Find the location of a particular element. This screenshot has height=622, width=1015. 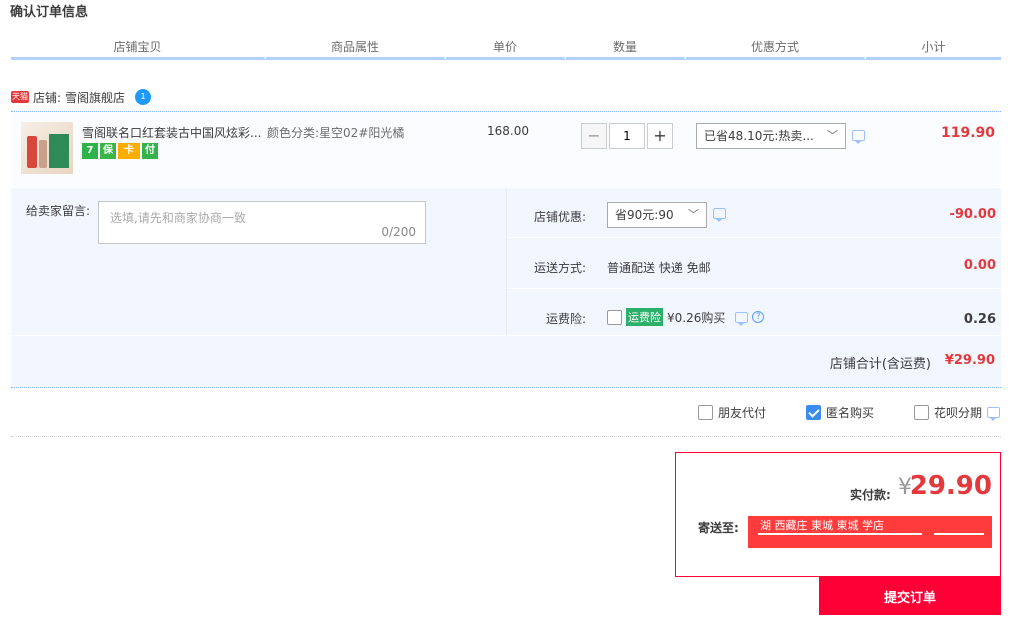

insurance-option: 运费险 ¥0.26购买 ? is located at coordinates (686, 317).